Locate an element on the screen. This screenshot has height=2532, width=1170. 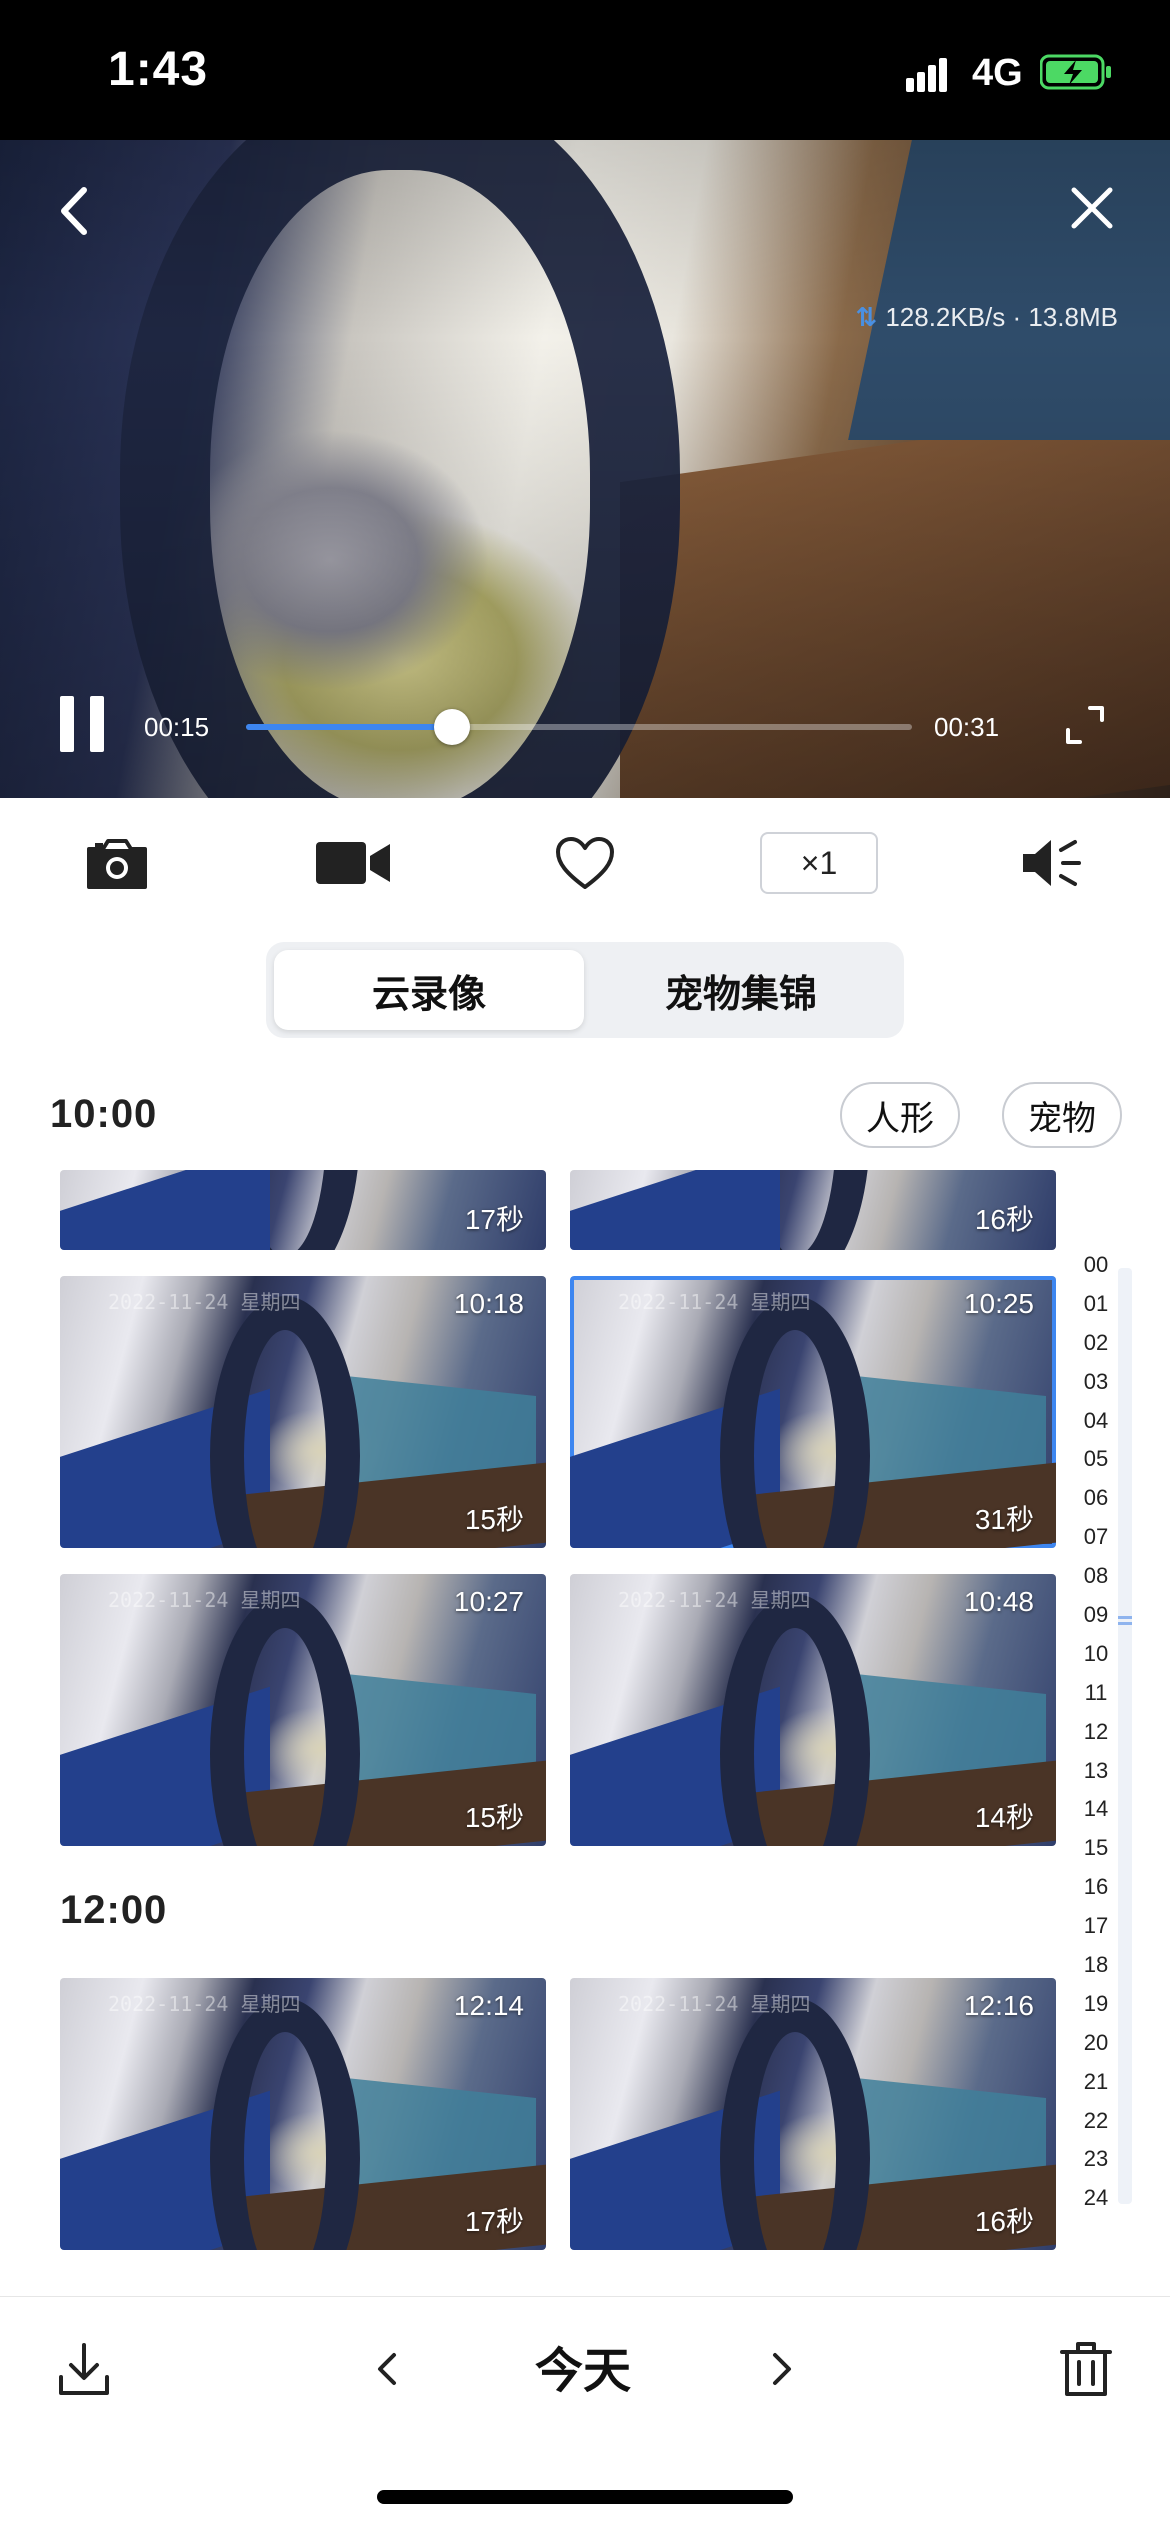
hour-index-item: 12 is located at coordinates (1096, 1738).